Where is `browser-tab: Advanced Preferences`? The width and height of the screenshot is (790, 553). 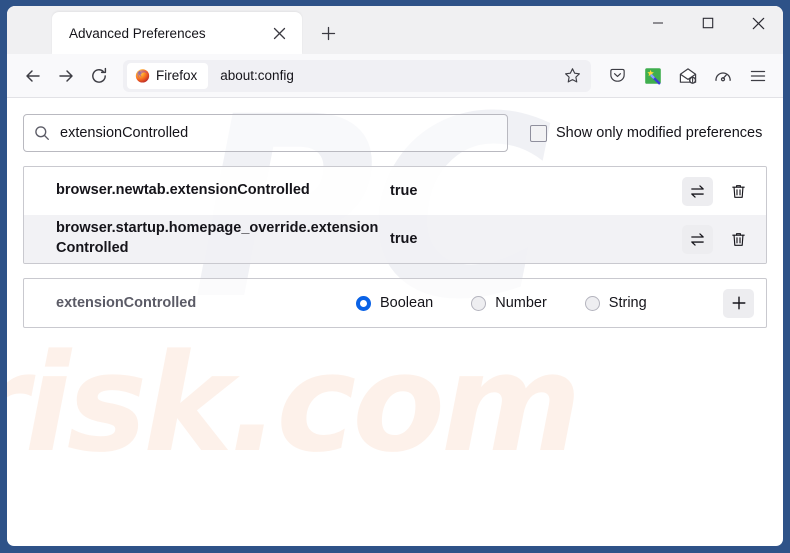 browser-tab: Advanced Preferences is located at coordinates (177, 33).